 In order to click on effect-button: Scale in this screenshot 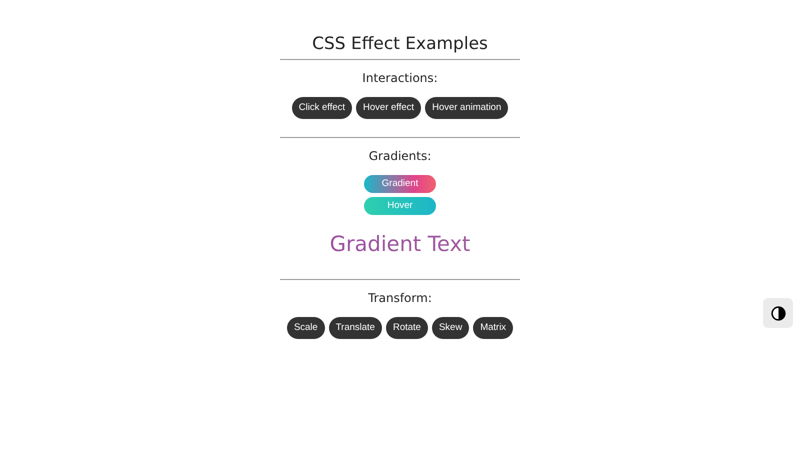, I will do `click(305, 327)`.